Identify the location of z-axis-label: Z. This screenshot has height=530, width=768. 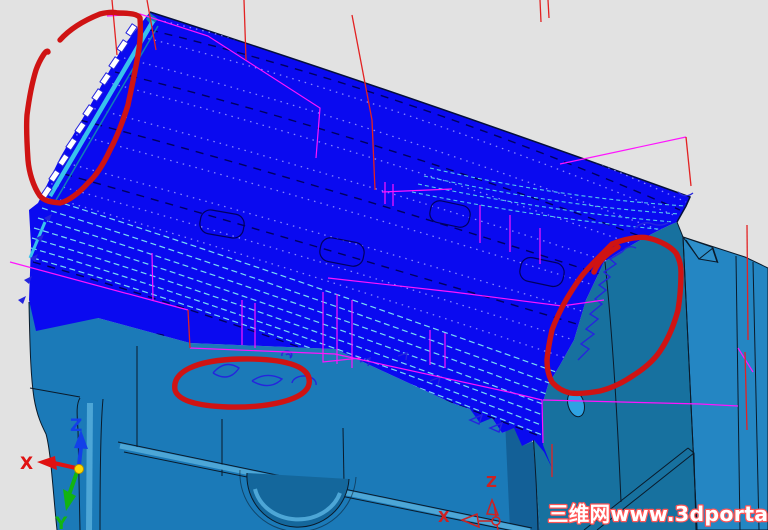
(76, 426).